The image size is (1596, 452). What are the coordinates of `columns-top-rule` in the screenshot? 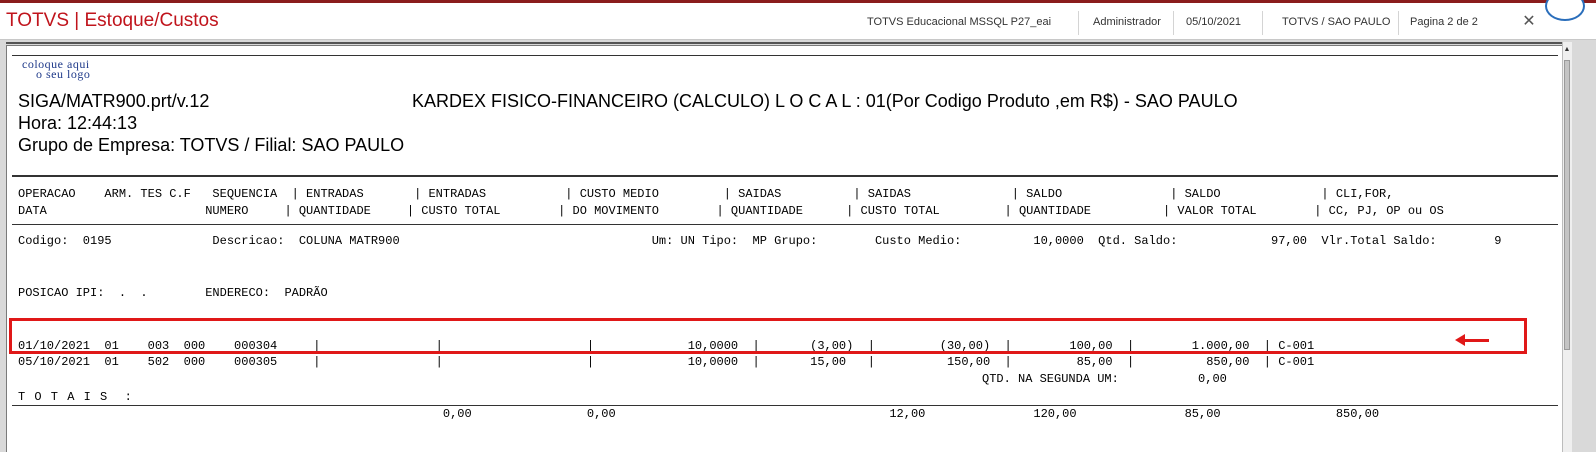 It's located at (785, 176).